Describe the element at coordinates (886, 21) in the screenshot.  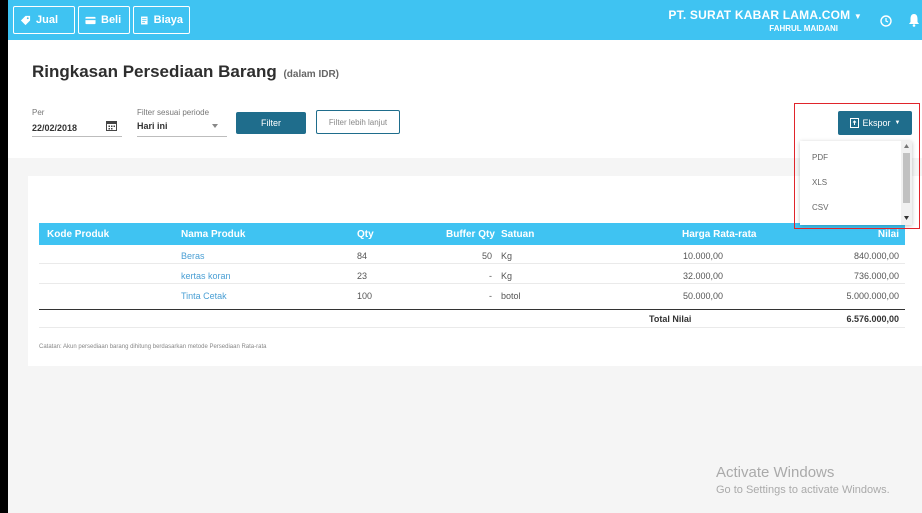
I see `clock-icon` at that location.